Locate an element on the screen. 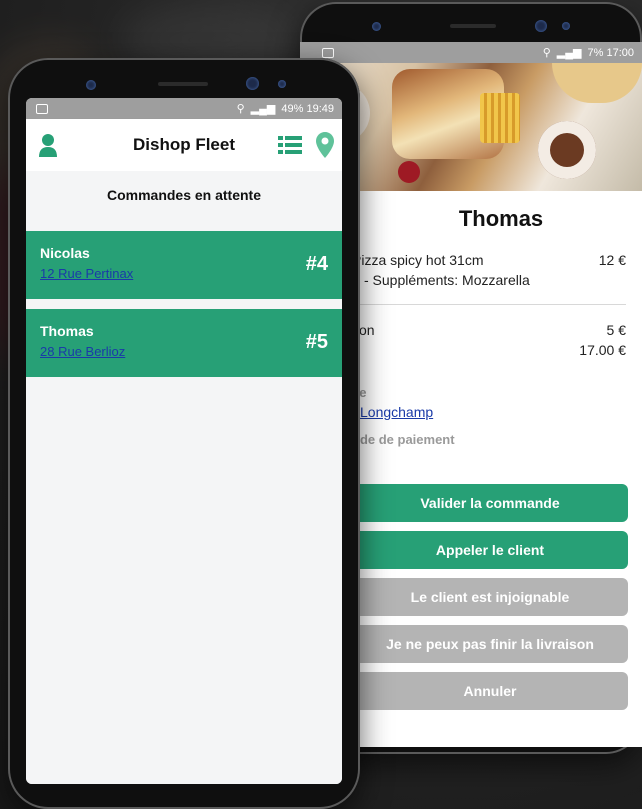 This screenshot has height=809, width=642. list-icon is located at coordinates (290, 145).